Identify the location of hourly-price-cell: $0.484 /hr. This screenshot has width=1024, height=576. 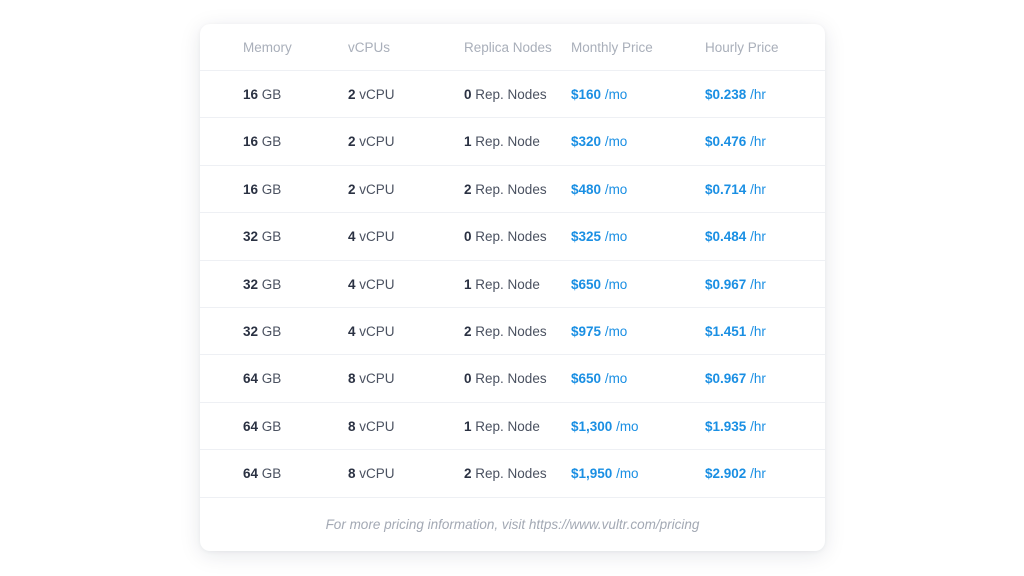
(735, 236).